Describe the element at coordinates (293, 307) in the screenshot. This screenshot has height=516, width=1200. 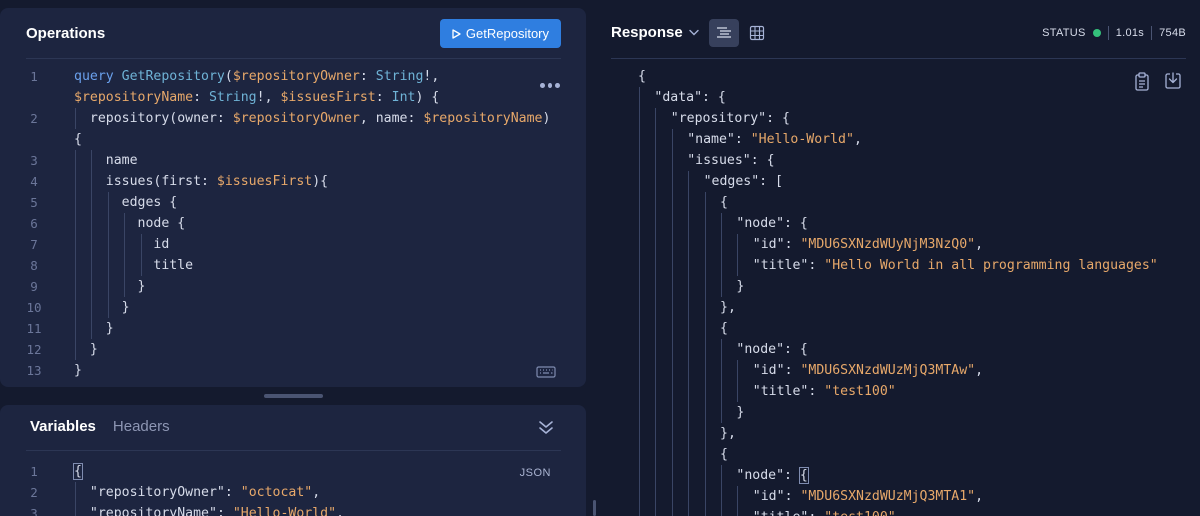
I see `code-line: 10 }` at that location.